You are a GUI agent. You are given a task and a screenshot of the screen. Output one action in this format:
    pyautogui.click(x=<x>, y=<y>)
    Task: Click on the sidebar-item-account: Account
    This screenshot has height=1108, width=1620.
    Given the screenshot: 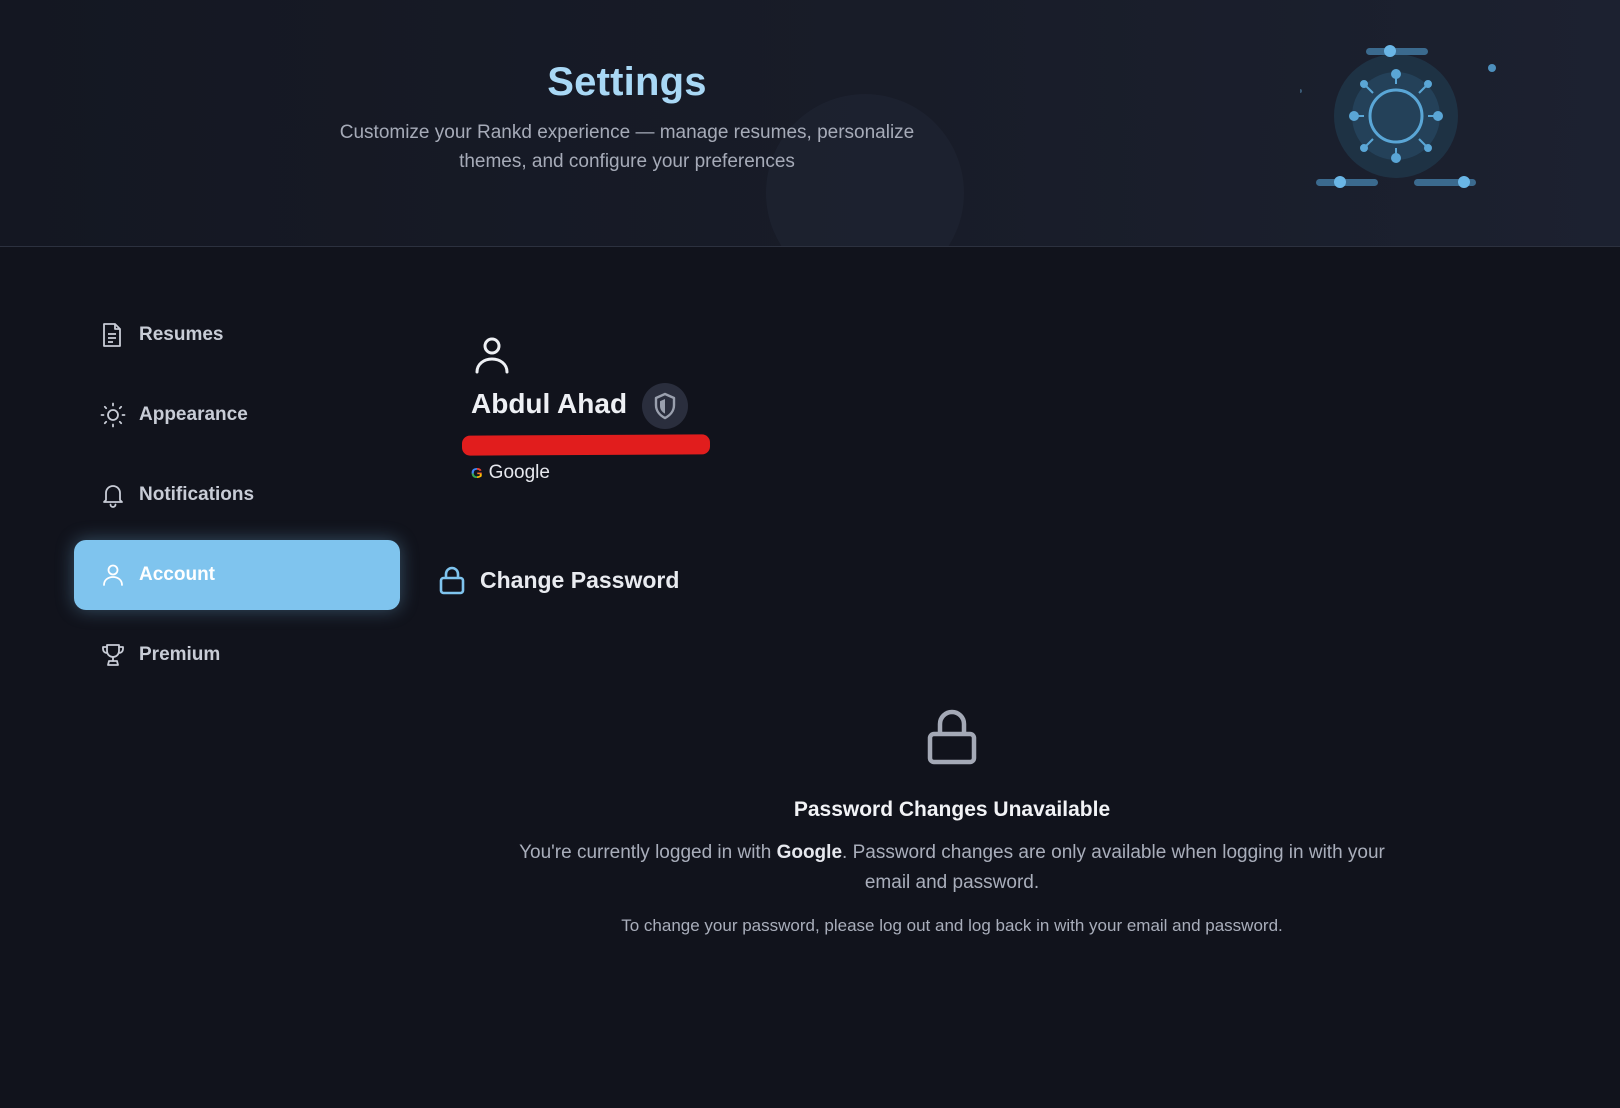 What is the action you would take?
    pyautogui.click(x=237, y=575)
    